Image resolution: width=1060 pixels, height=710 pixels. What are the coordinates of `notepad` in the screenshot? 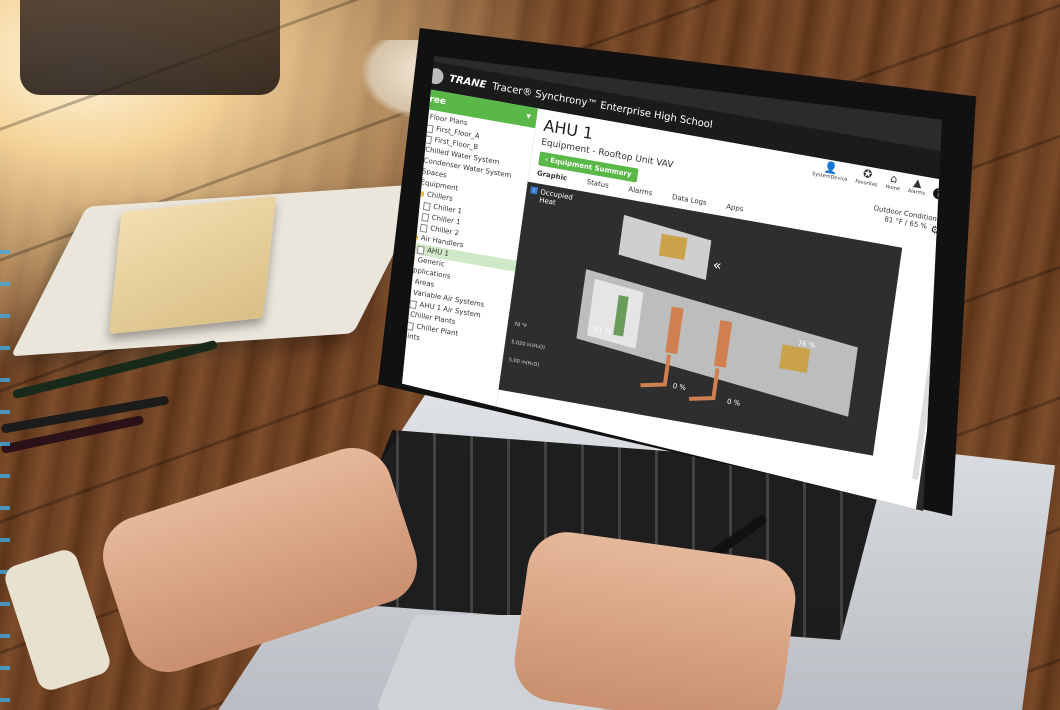 It's located at (192, 265).